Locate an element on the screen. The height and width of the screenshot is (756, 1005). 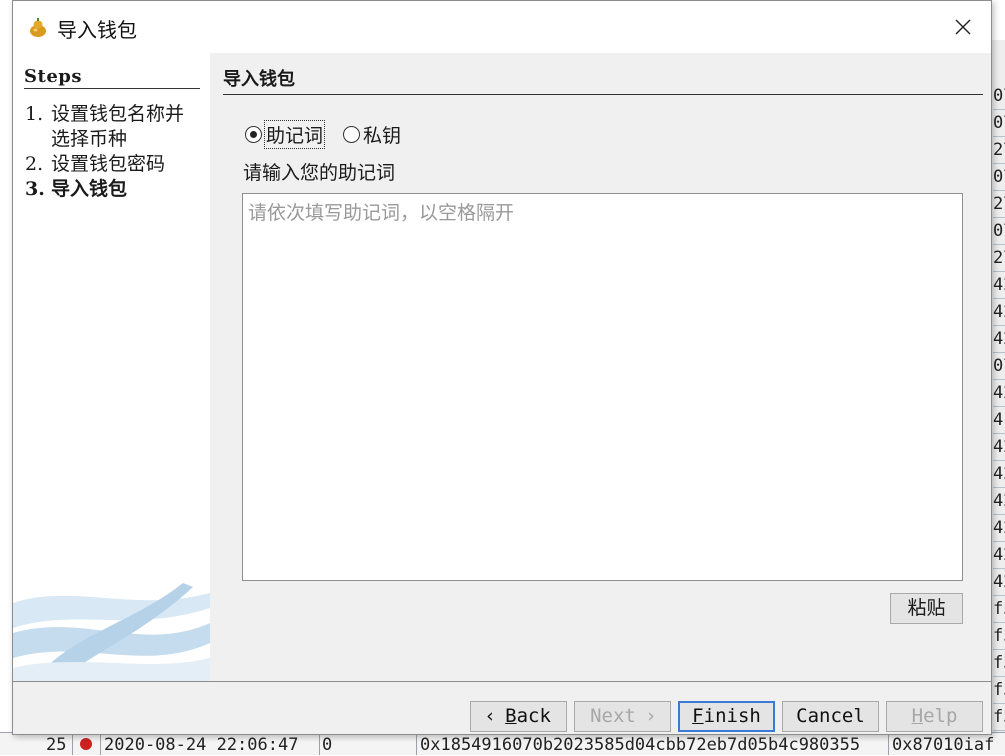
content-title: 导入钱包 is located at coordinates (603, 80).